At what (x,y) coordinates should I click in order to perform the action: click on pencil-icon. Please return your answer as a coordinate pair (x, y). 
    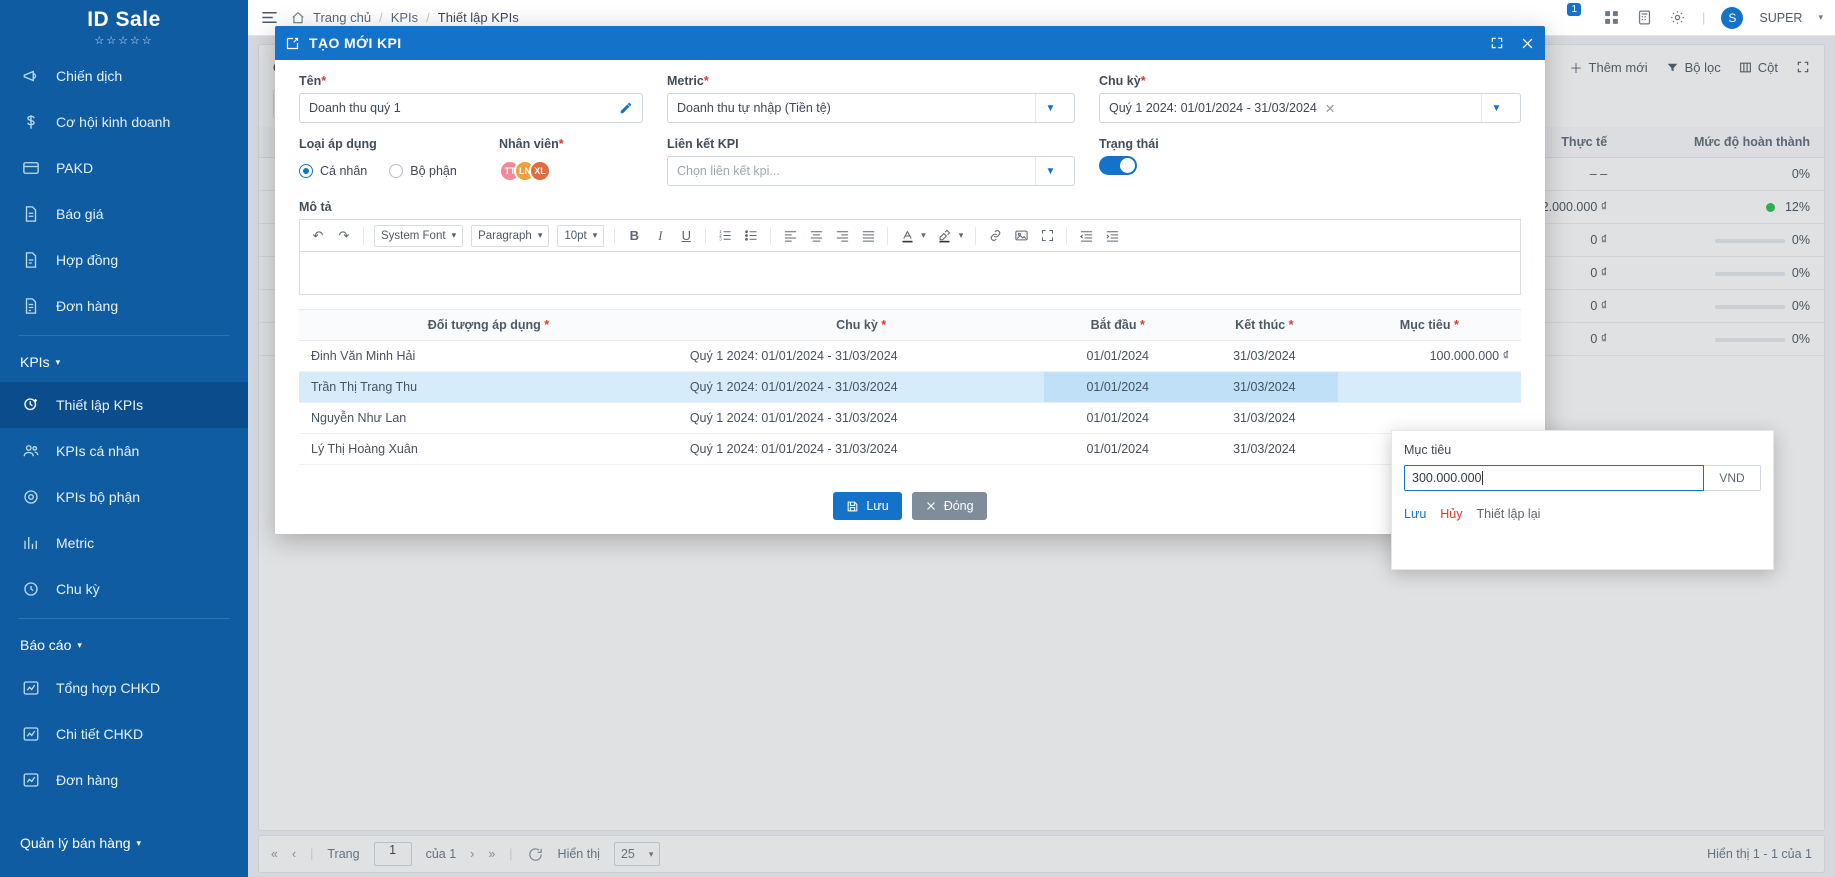
    Looking at the image, I should click on (626, 108).